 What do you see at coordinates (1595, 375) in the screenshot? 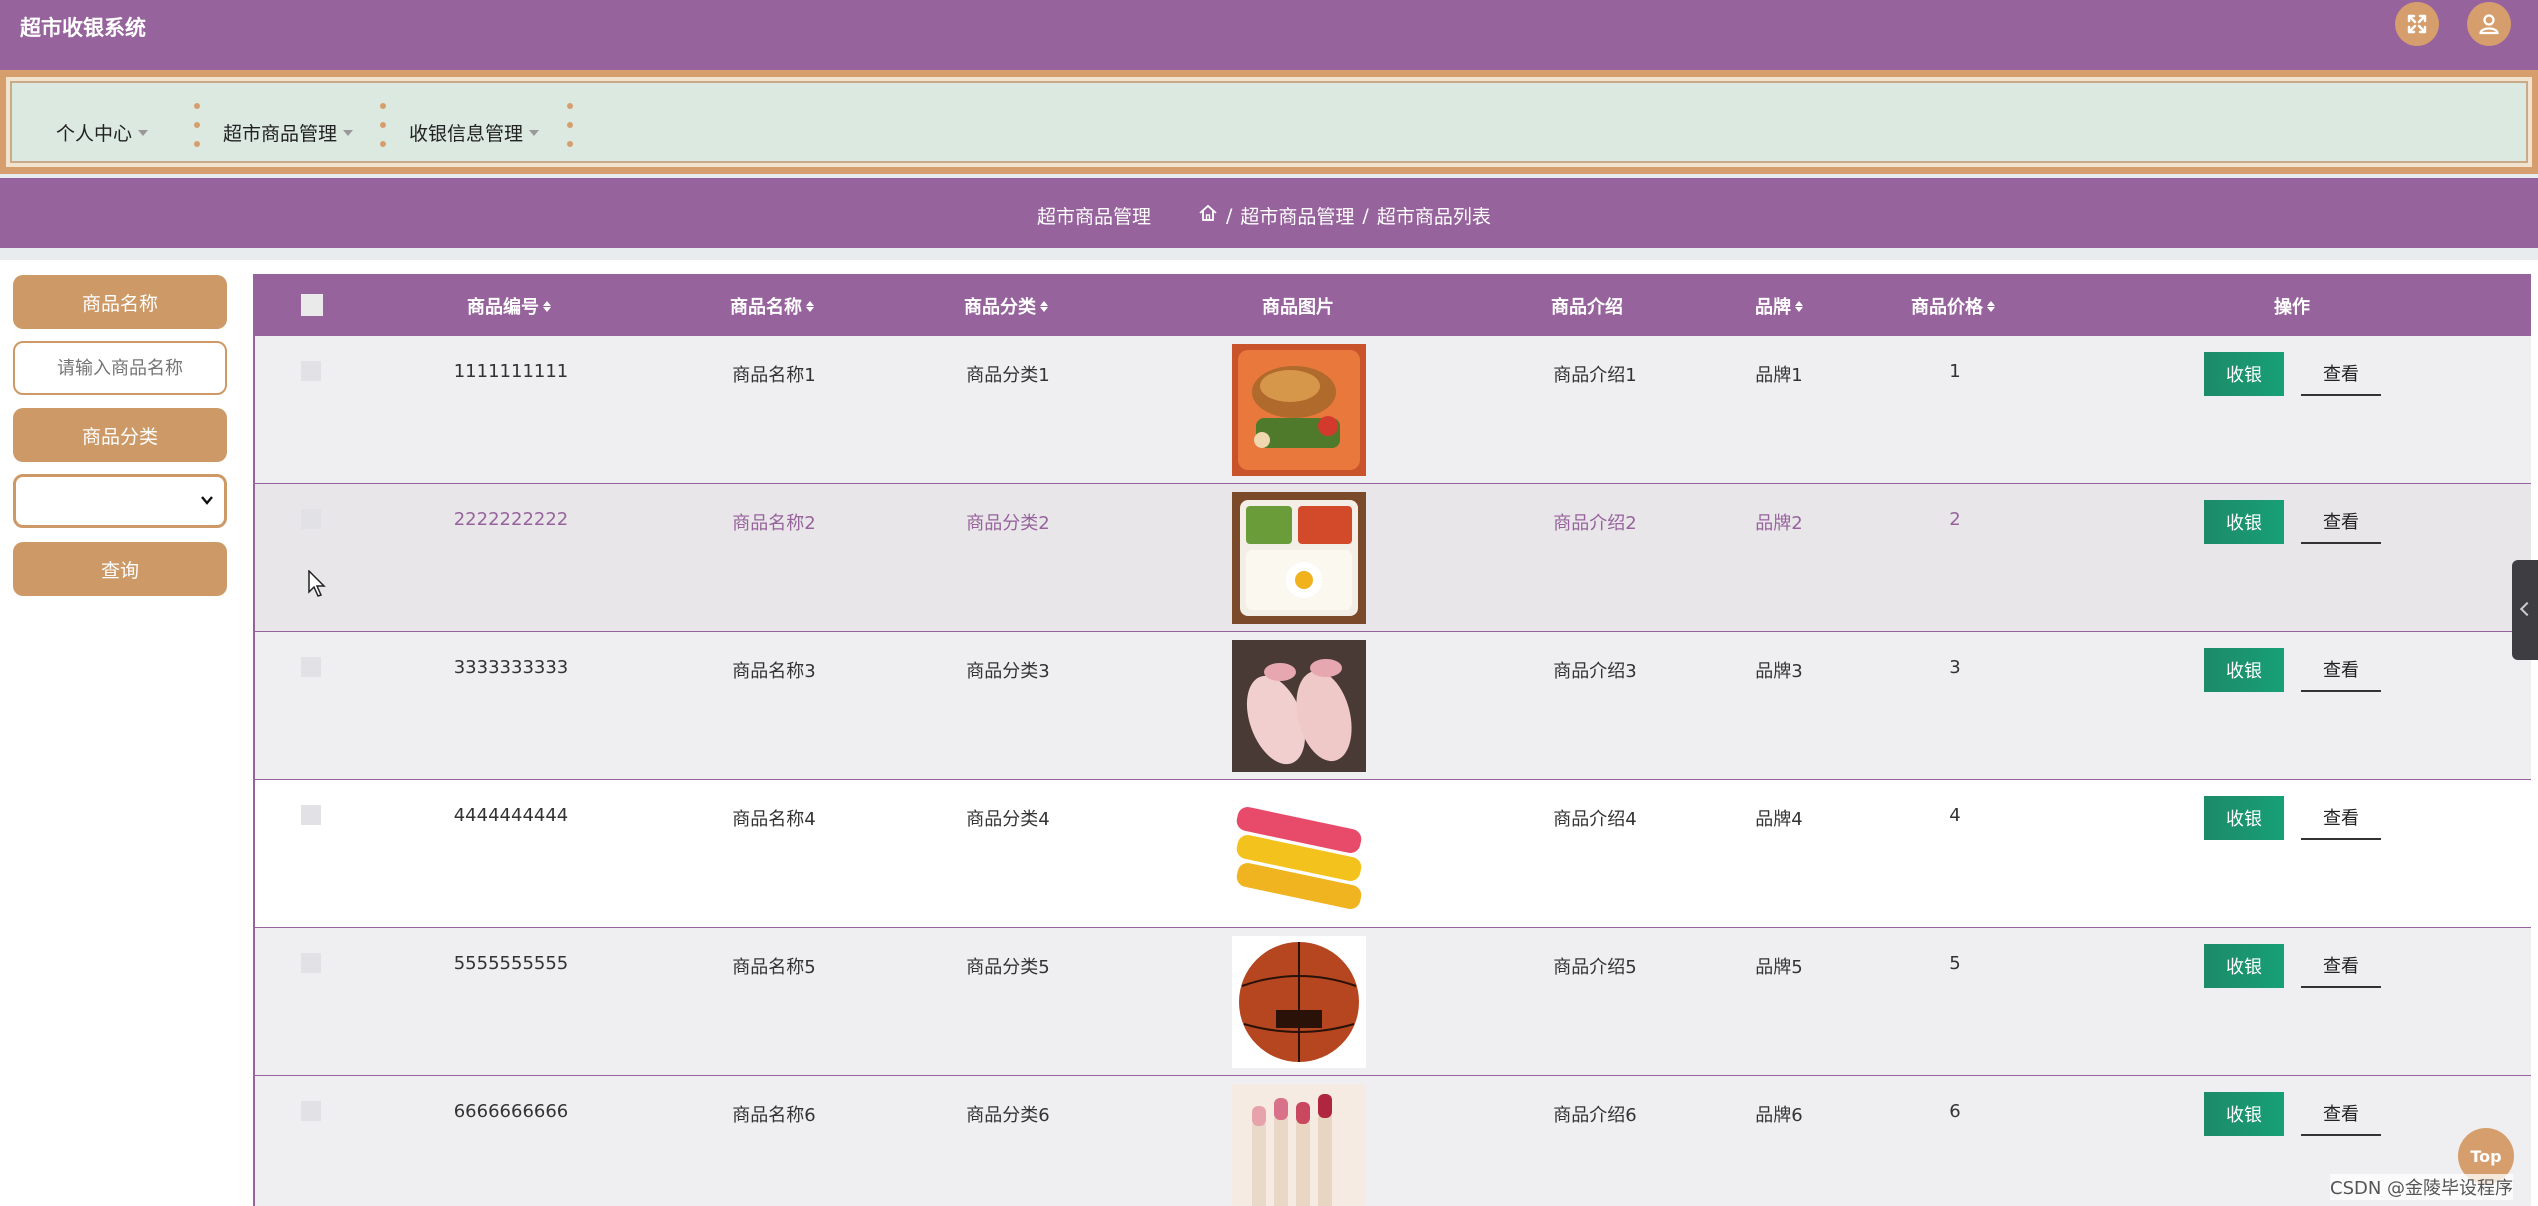
I see `cell-intro: 商品介绍1` at bounding box center [1595, 375].